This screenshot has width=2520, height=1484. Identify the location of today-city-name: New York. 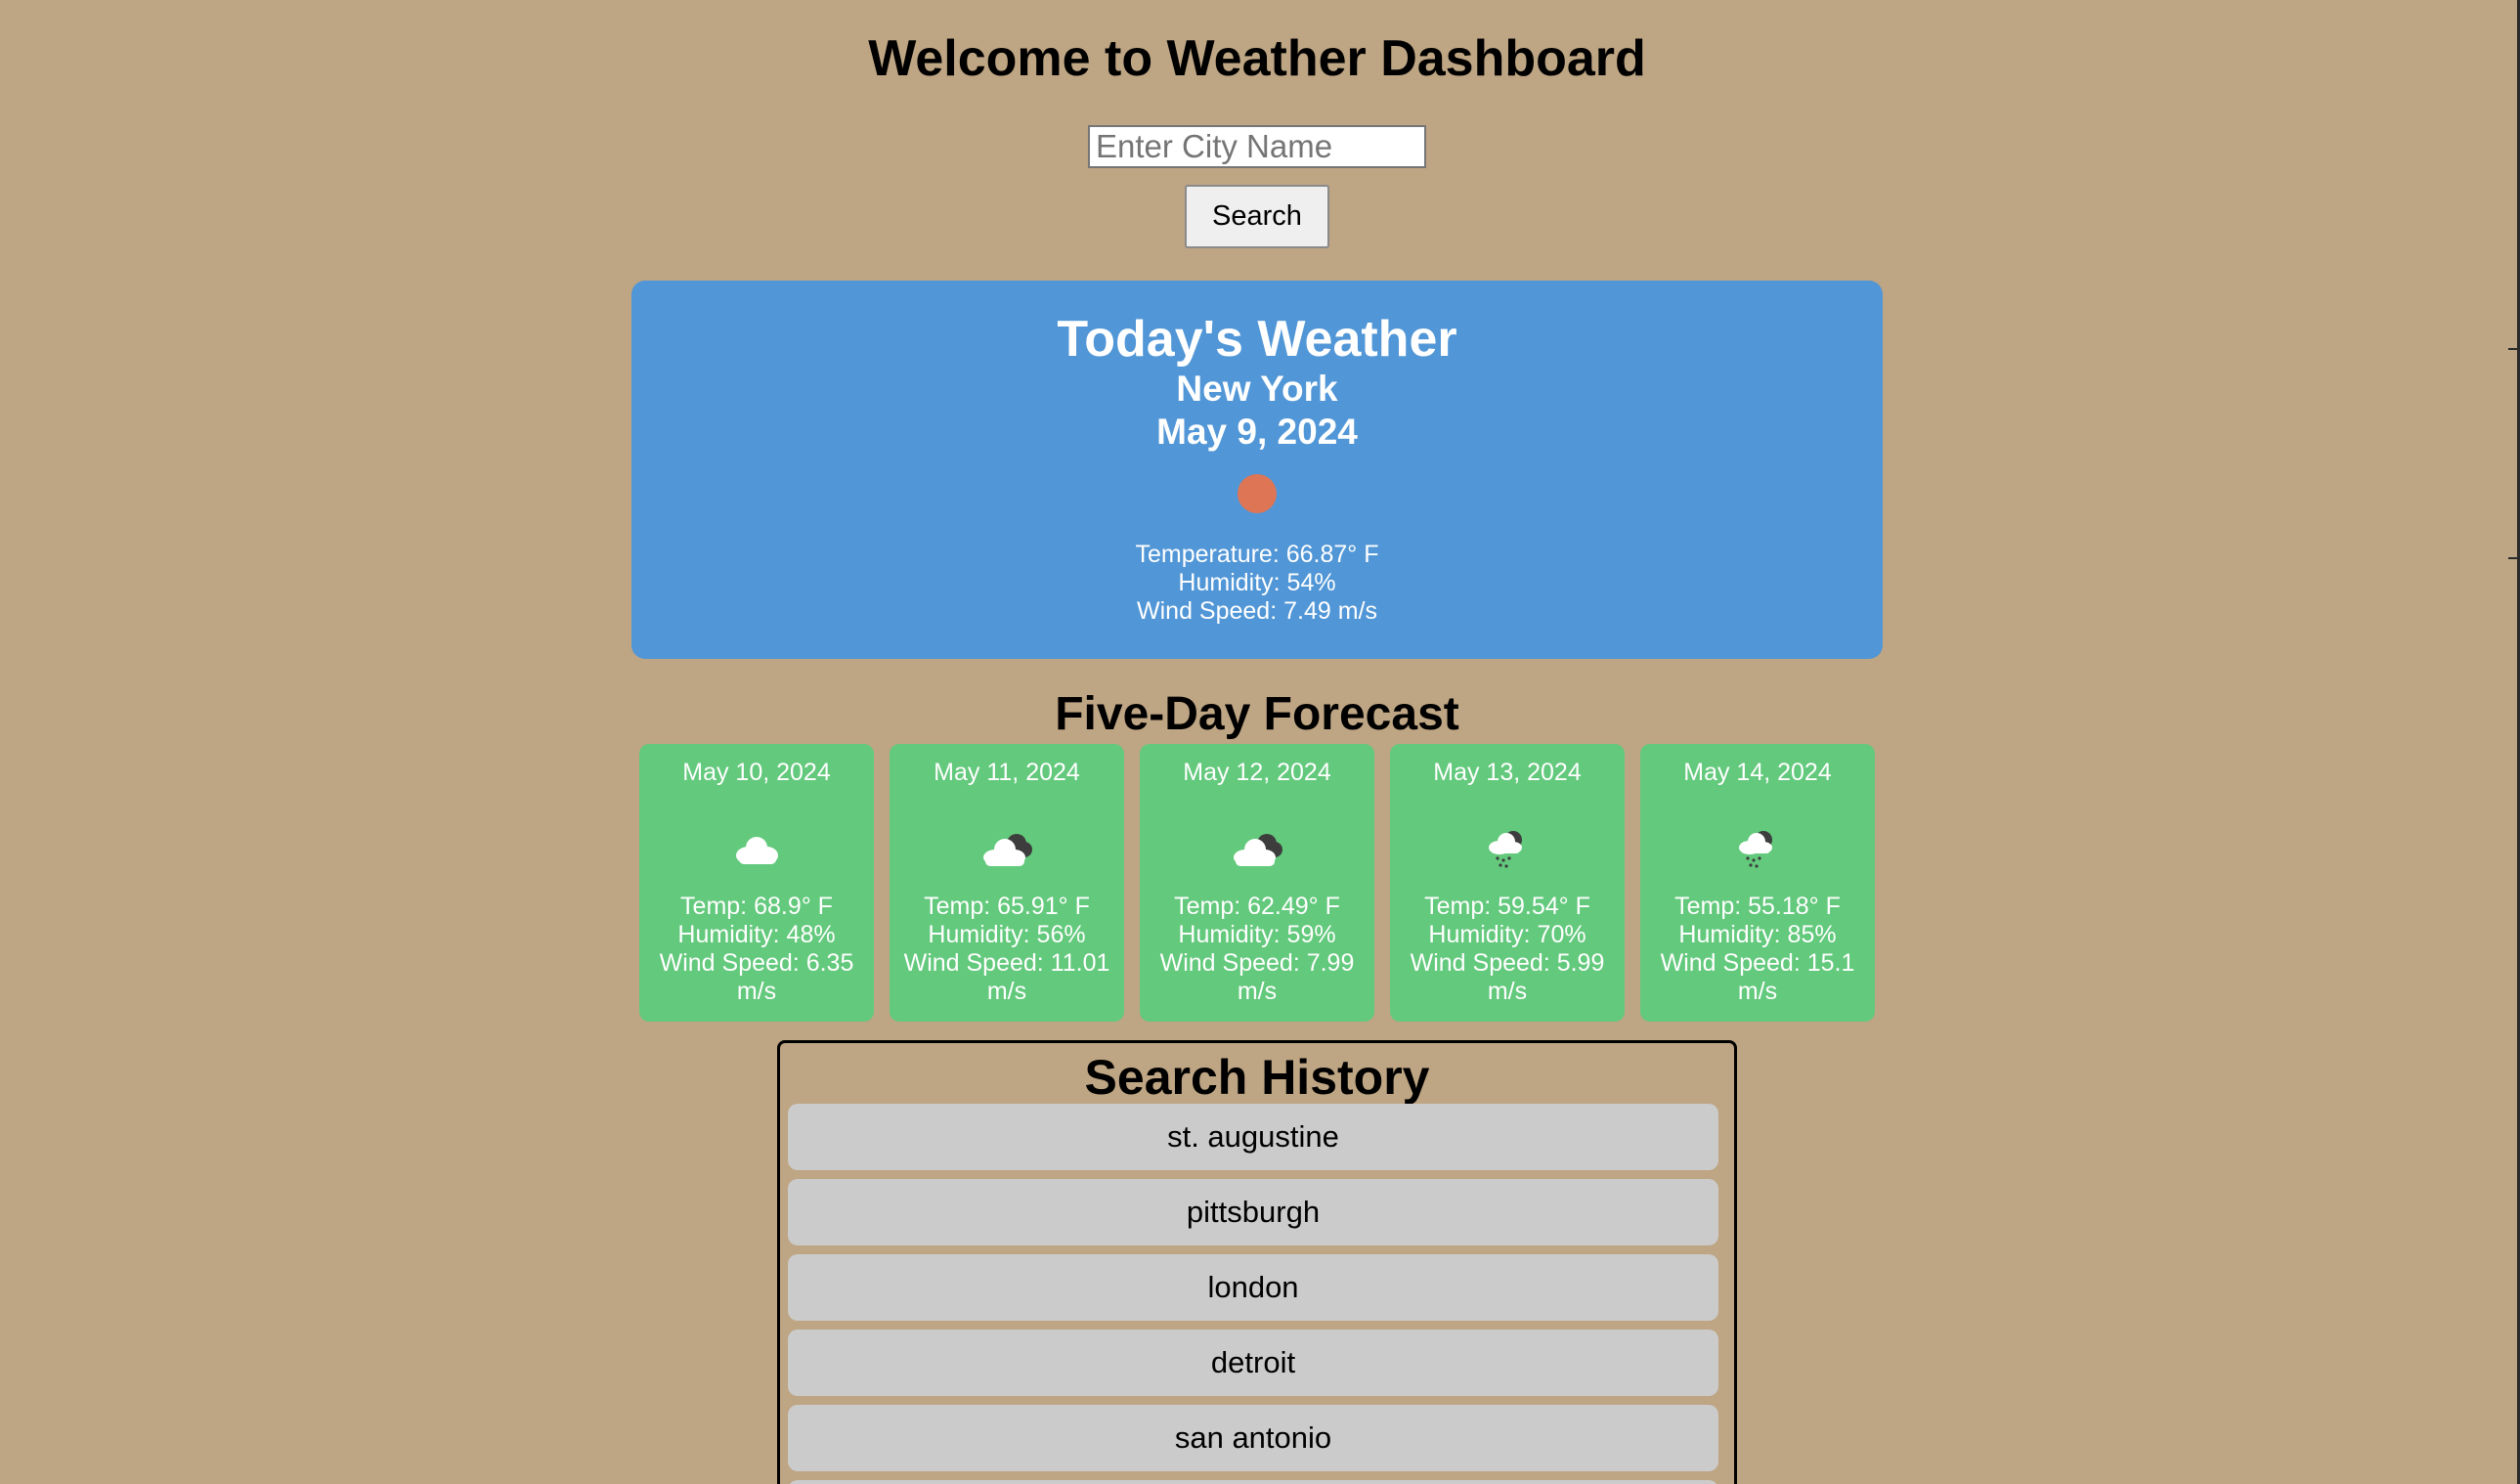
(1257, 389).